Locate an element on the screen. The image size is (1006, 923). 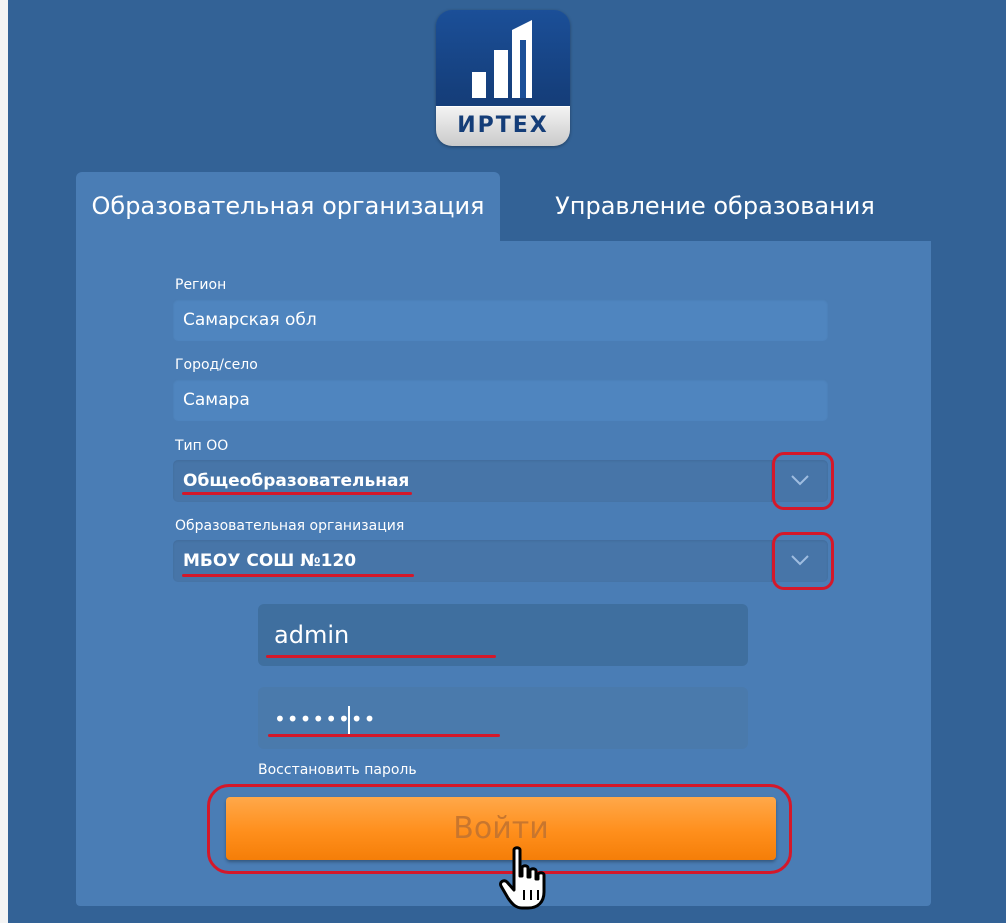
org-type-label: Тип ОО is located at coordinates (202, 446).